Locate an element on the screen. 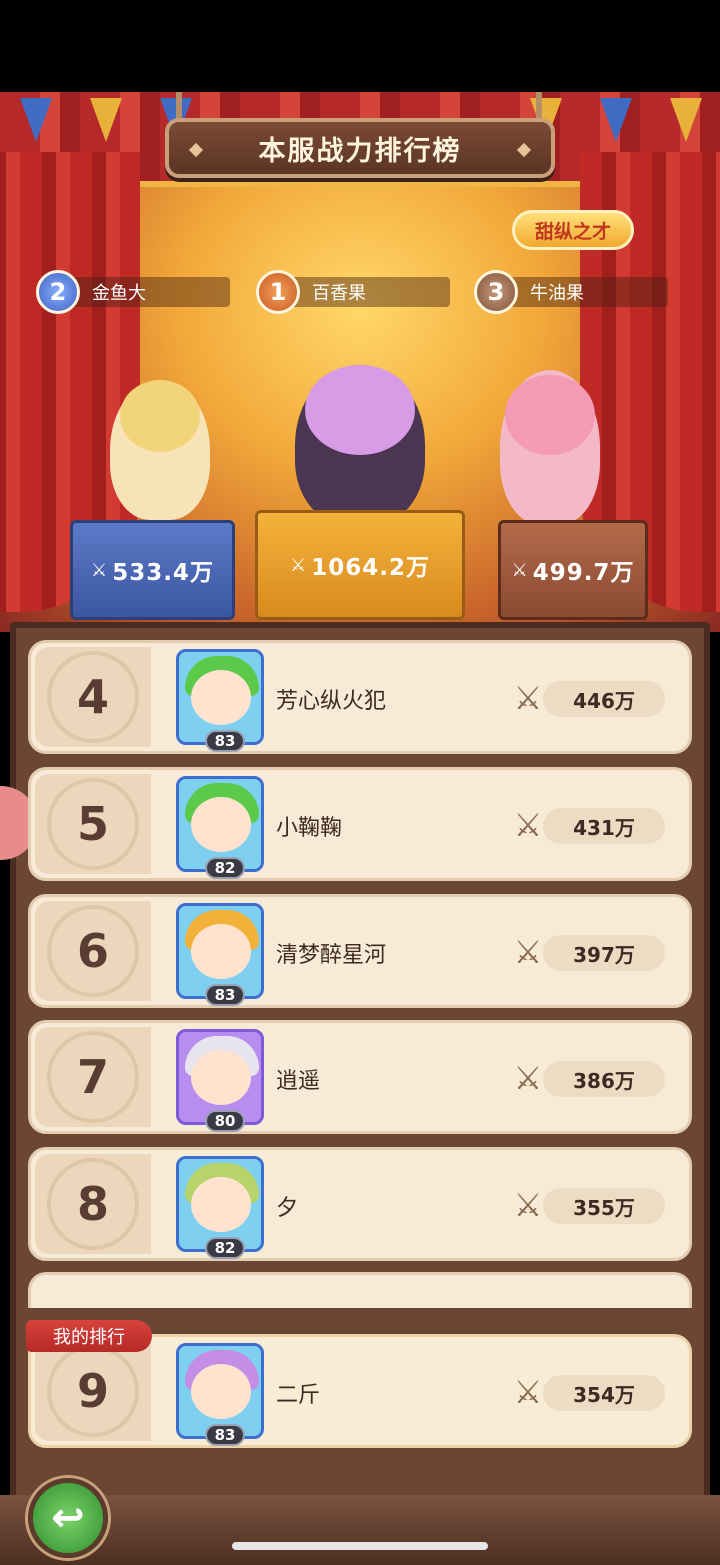 The width and height of the screenshot is (720, 1565). title-board: 本服战力排行榜 is located at coordinates (360, 148).